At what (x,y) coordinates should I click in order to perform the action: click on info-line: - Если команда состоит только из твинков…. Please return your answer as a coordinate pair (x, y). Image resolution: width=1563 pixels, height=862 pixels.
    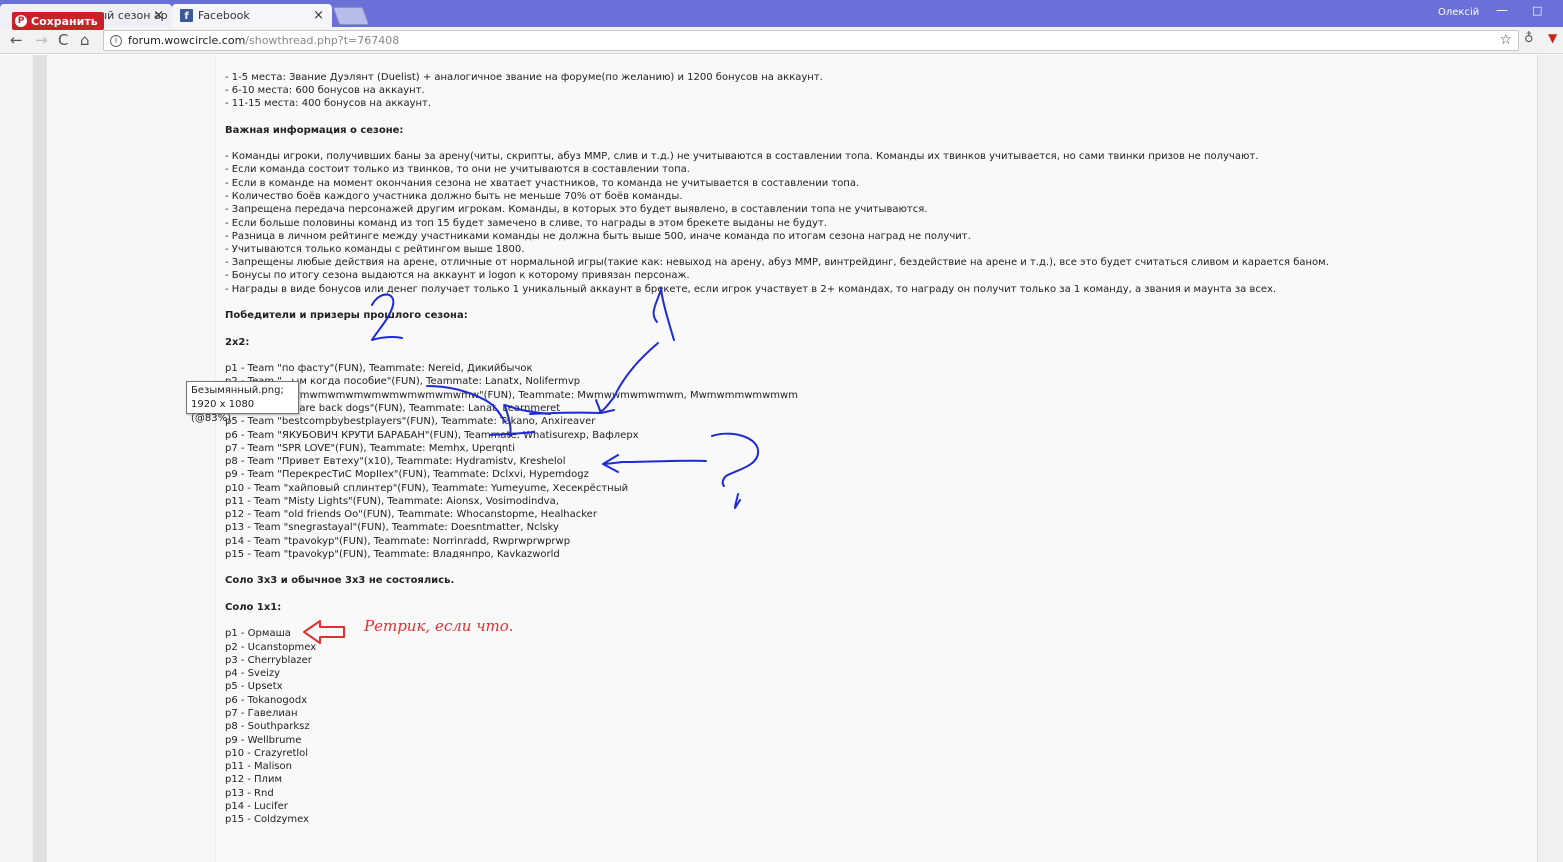
    Looking at the image, I should click on (457, 169).